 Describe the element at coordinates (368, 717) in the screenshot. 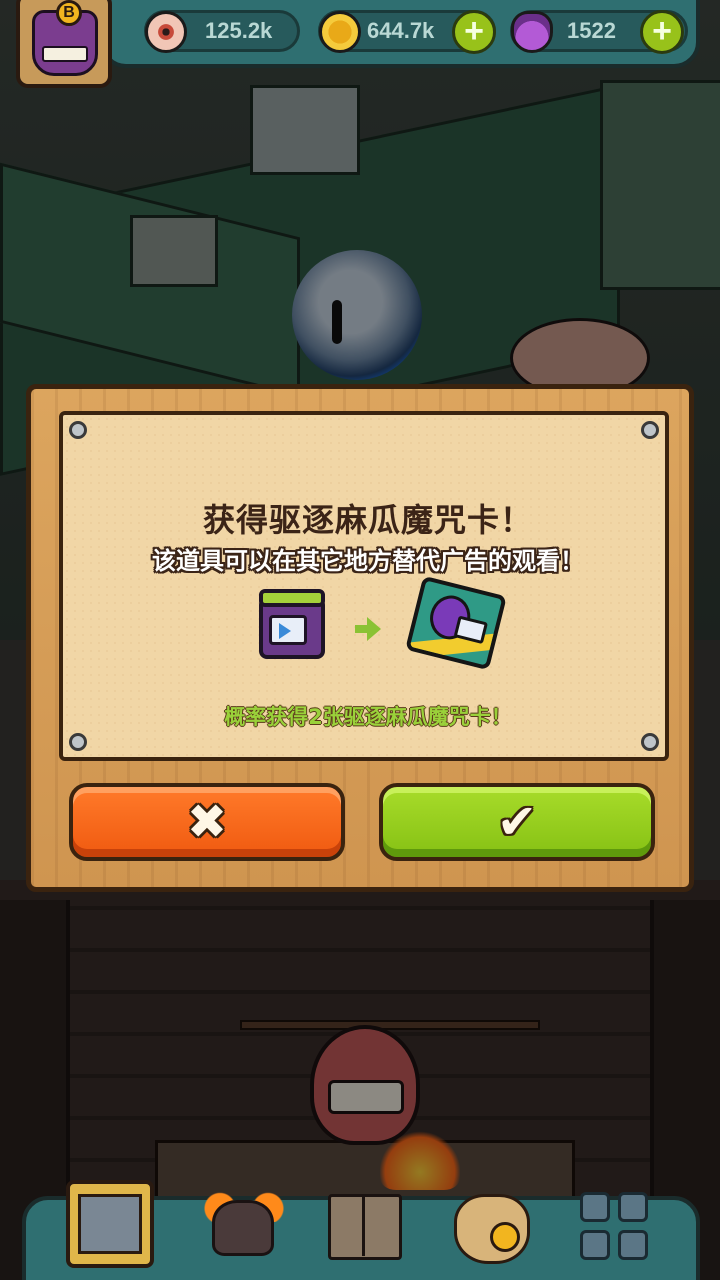

I see `dialog-note: 概率获得2张驱逐麻瓜魔咒卡！` at that location.